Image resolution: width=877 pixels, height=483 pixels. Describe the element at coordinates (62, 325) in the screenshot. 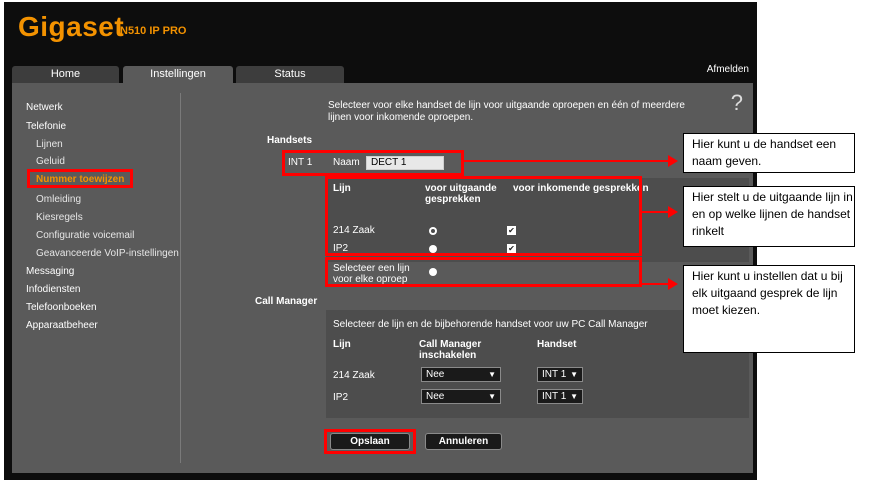

I see `sidebar-item-apparaatbeheer: Apparaatbeheer` at that location.